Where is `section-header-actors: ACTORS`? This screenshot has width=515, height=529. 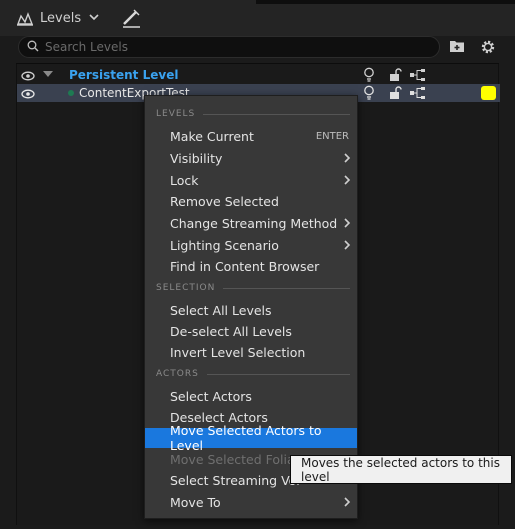 section-header-actors: ACTORS is located at coordinates (253, 374).